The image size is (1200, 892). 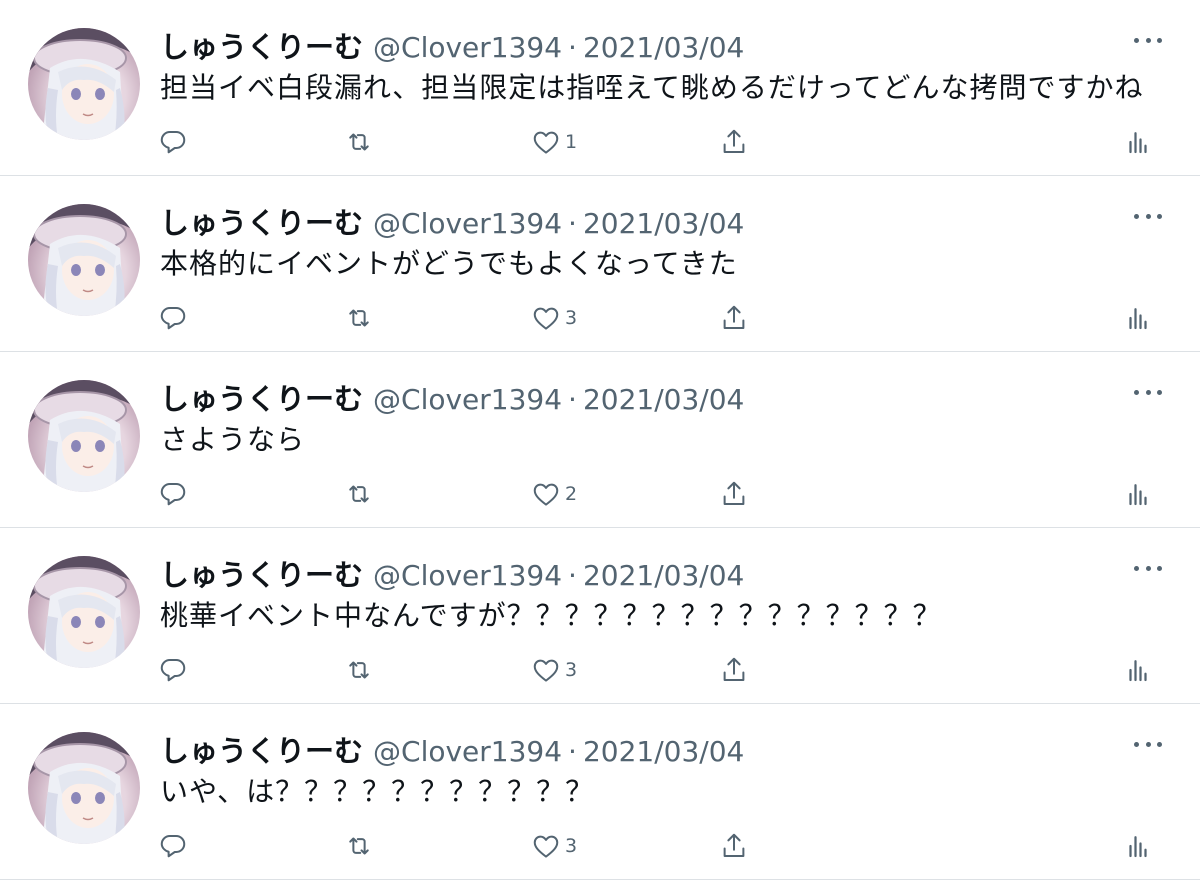 What do you see at coordinates (571, 142) in the screenshot?
I see `like-count: 1` at bounding box center [571, 142].